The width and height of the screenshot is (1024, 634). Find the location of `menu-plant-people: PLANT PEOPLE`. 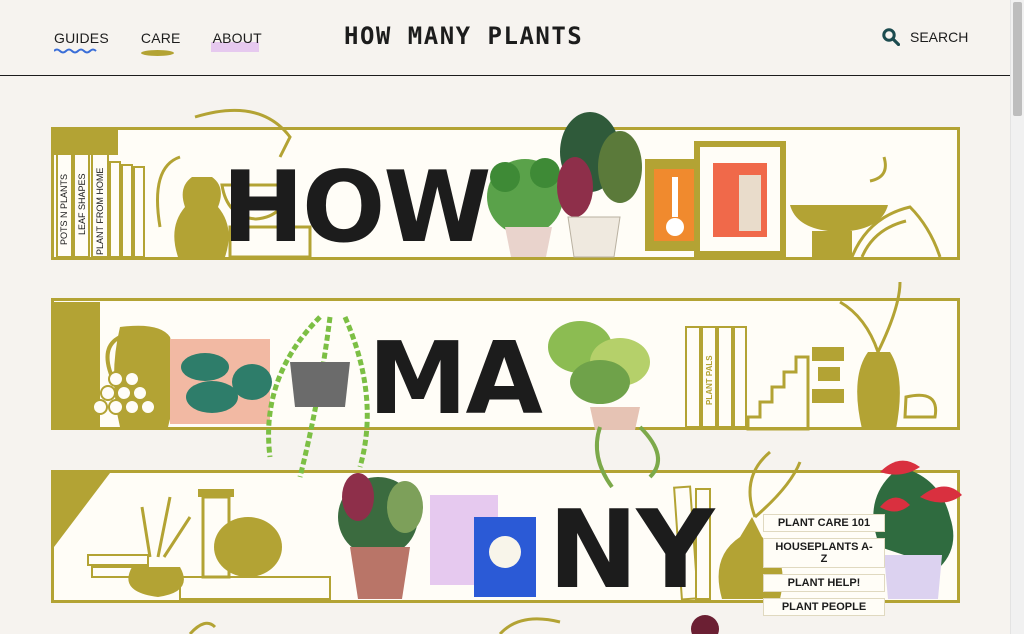

menu-plant-people: PLANT PEOPLE is located at coordinates (824, 607).